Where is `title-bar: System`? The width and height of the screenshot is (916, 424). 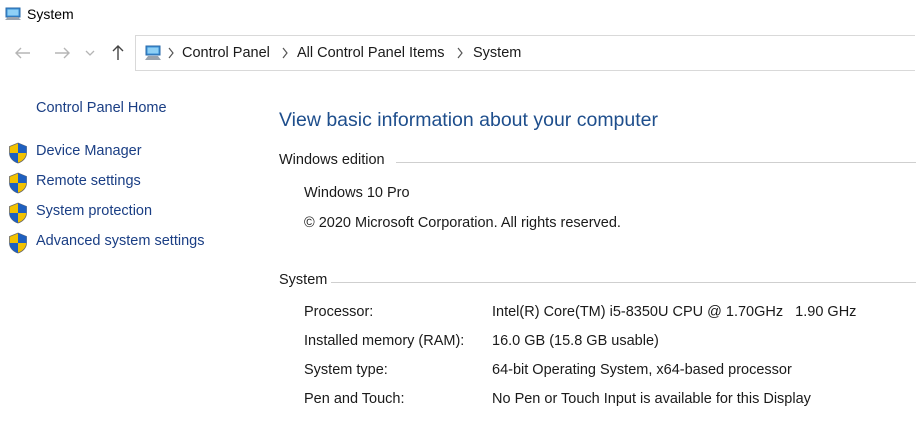 title-bar: System is located at coordinates (458, 15).